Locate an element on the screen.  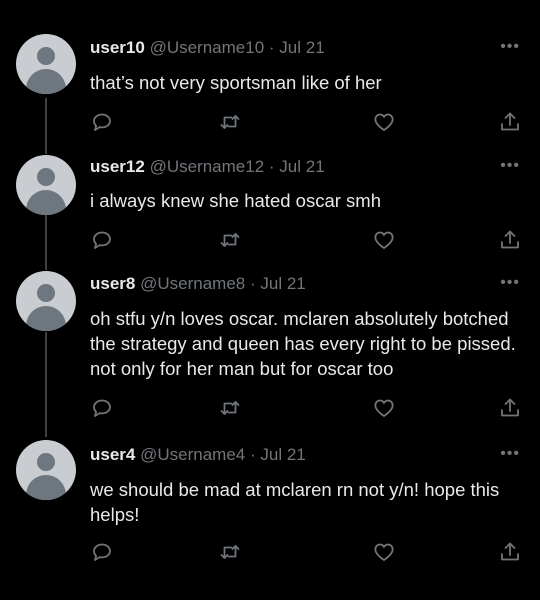
username: @Username10 is located at coordinates (207, 47).